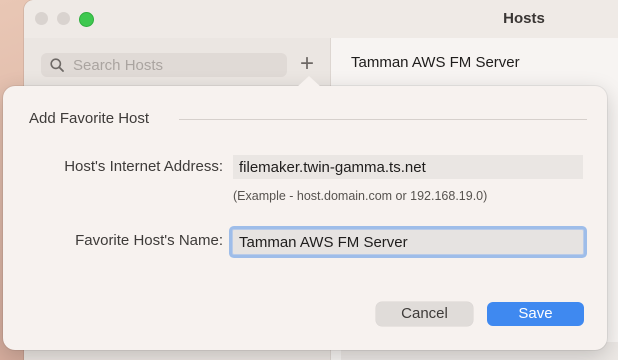 This screenshot has height=360, width=618. Describe the element at coordinates (41, 18) in the screenshot. I see `close-window-button` at that location.